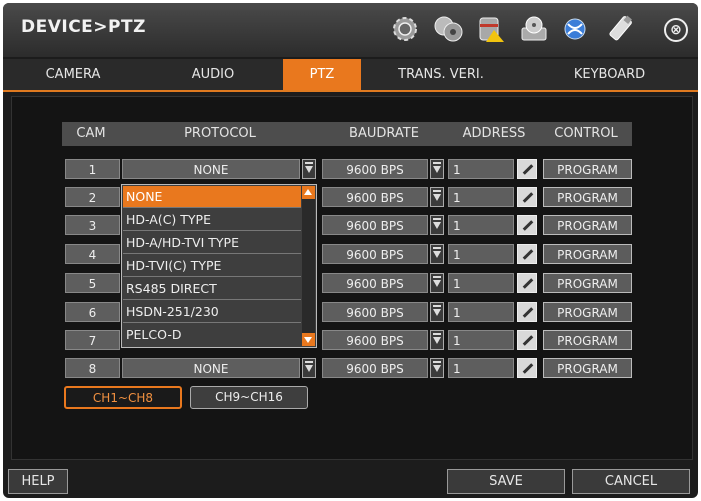 This screenshot has width=701, height=501. I want to click on tab-keyboard: KEYBOARD, so click(609, 74).